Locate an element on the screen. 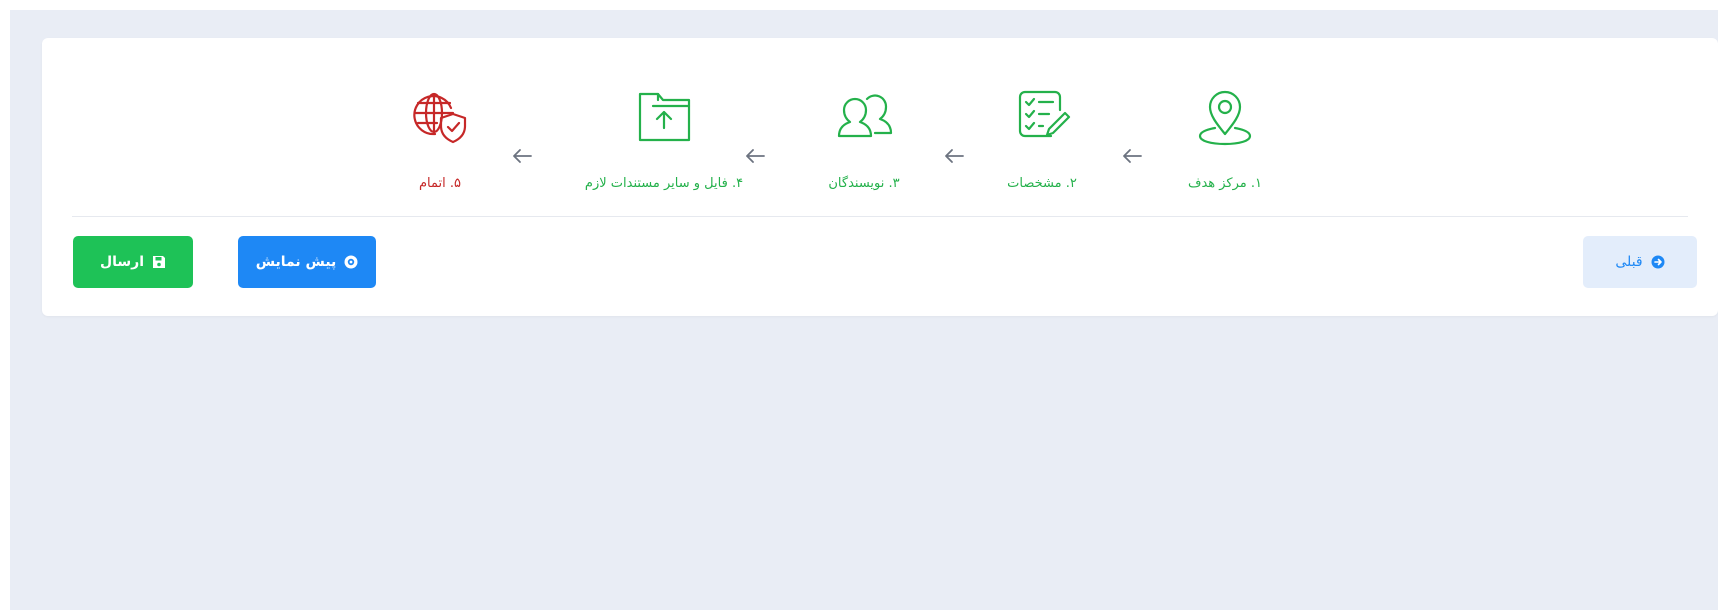 The height and width of the screenshot is (610, 1718). send-button-label: ارسال is located at coordinates (122, 262).